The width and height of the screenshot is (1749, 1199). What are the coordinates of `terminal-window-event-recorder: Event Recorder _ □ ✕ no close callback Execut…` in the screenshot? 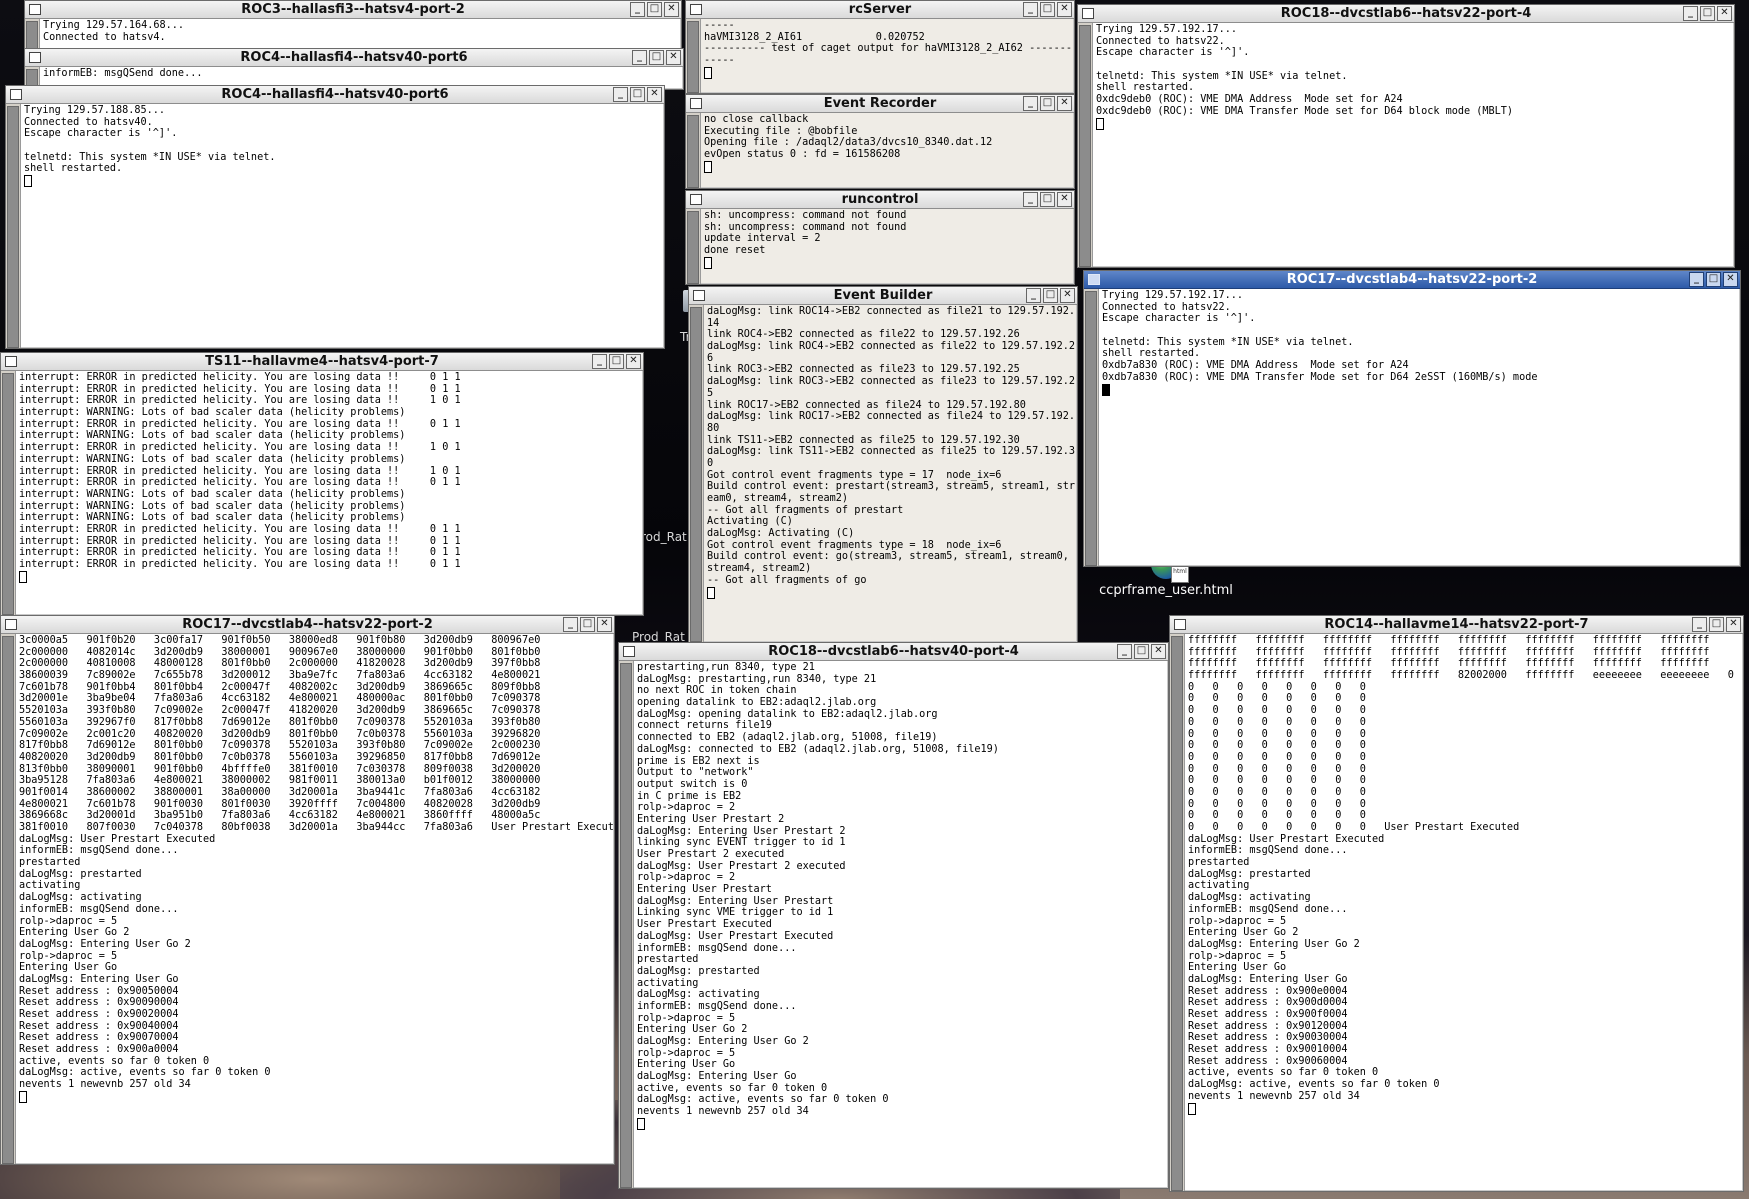 It's located at (880, 141).